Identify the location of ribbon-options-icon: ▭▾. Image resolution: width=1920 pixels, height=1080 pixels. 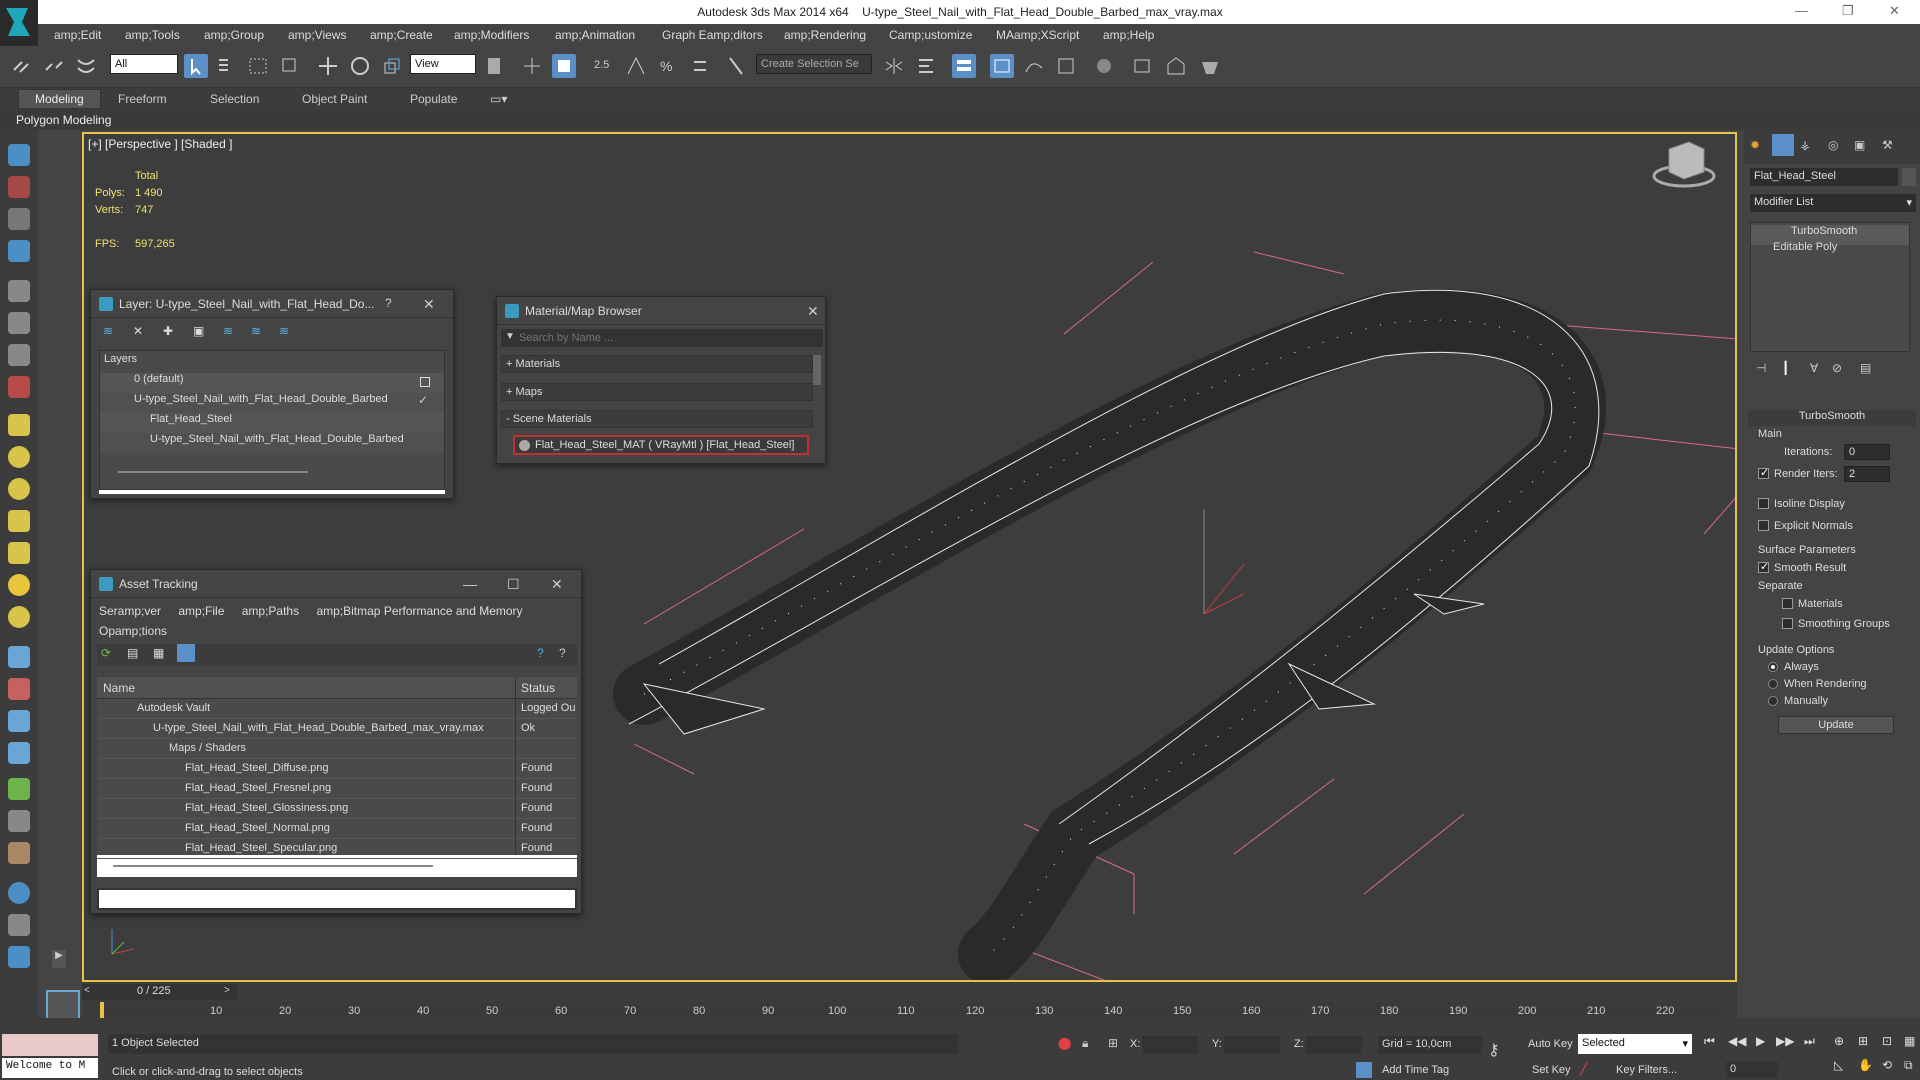
(498, 99).